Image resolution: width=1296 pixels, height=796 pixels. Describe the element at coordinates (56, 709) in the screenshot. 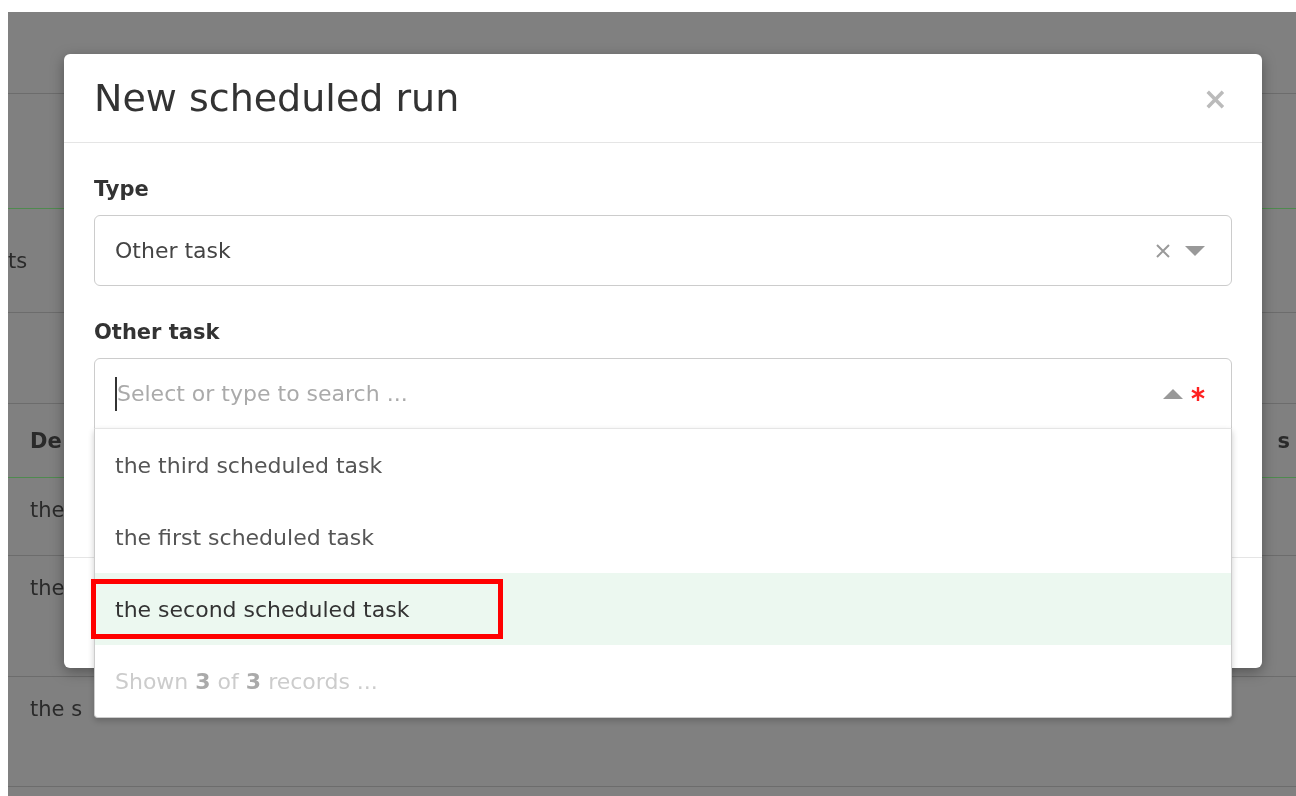

I see `table-cell: the s` at that location.